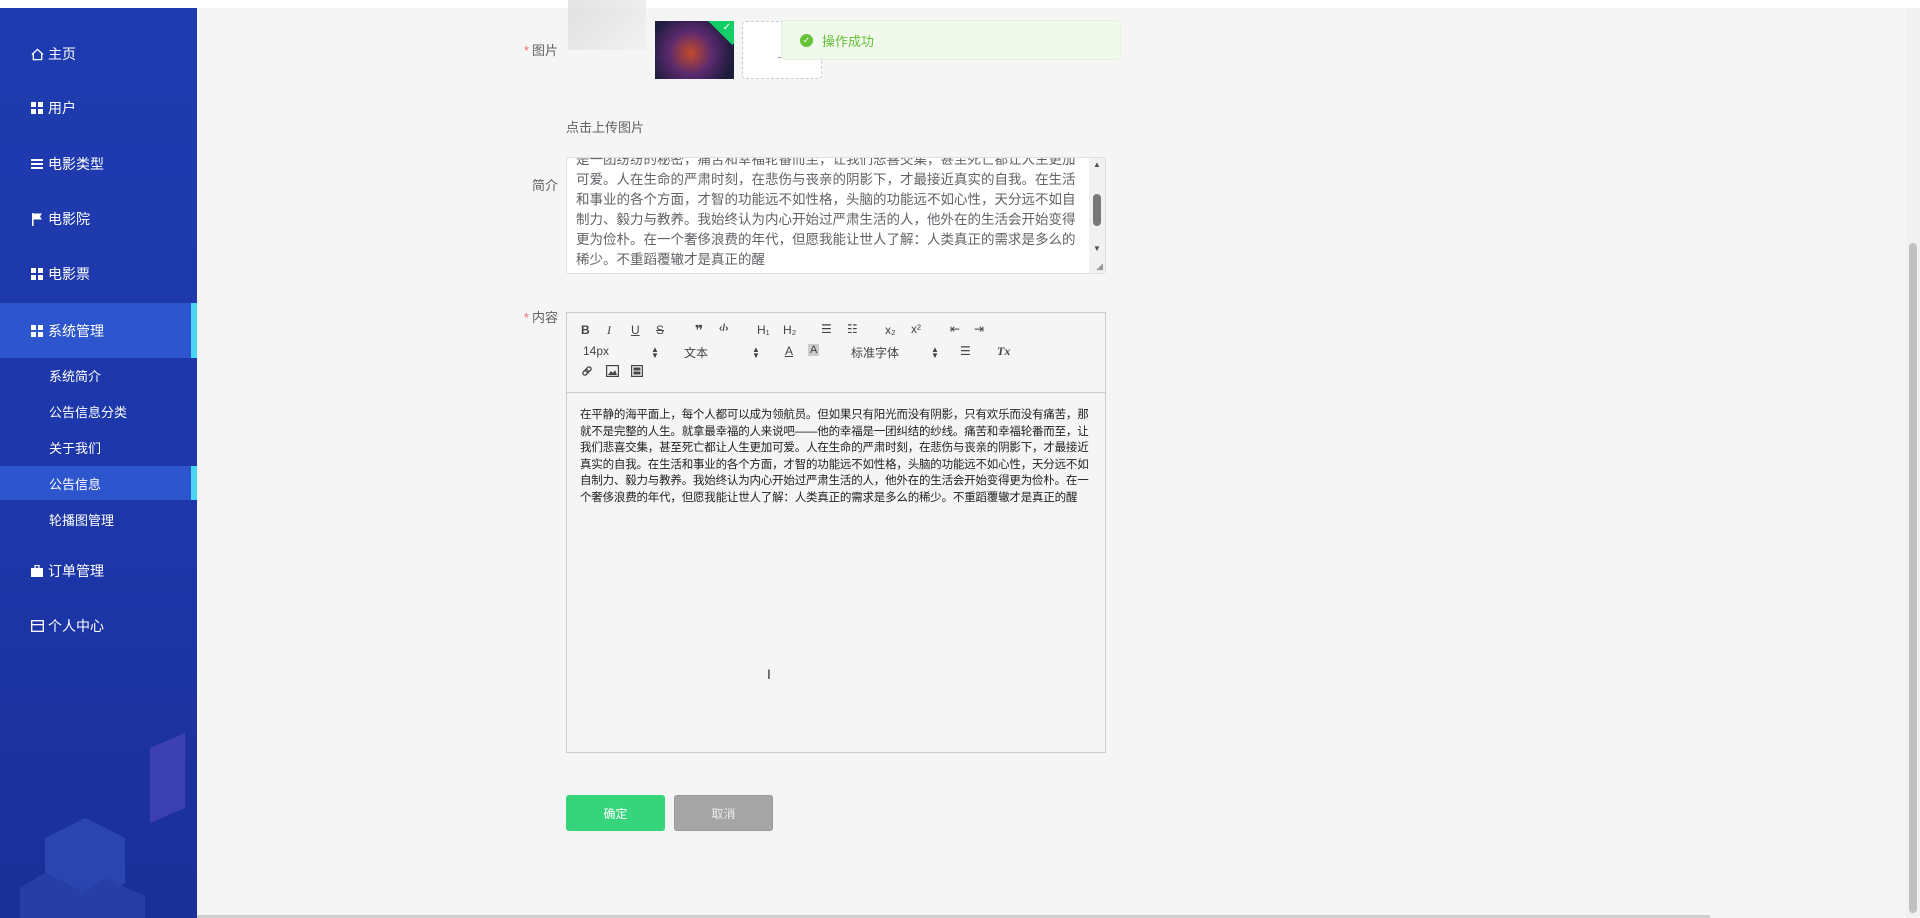 Image resolution: width=1920 pixels, height=918 pixels. Describe the element at coordinates (622, 352) in the screenshot. I see `size-picker: 14px ▲ ▼` at that location.